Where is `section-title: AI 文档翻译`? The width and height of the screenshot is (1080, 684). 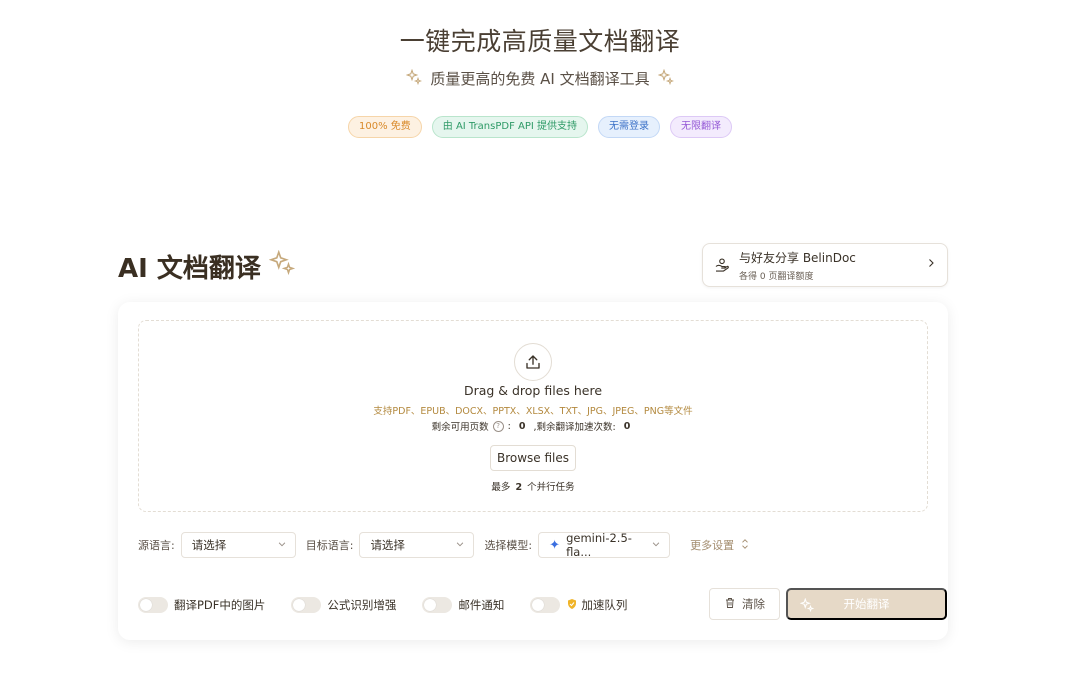 section-title: AI 文档翻译 is located at coordinates (207, 266).